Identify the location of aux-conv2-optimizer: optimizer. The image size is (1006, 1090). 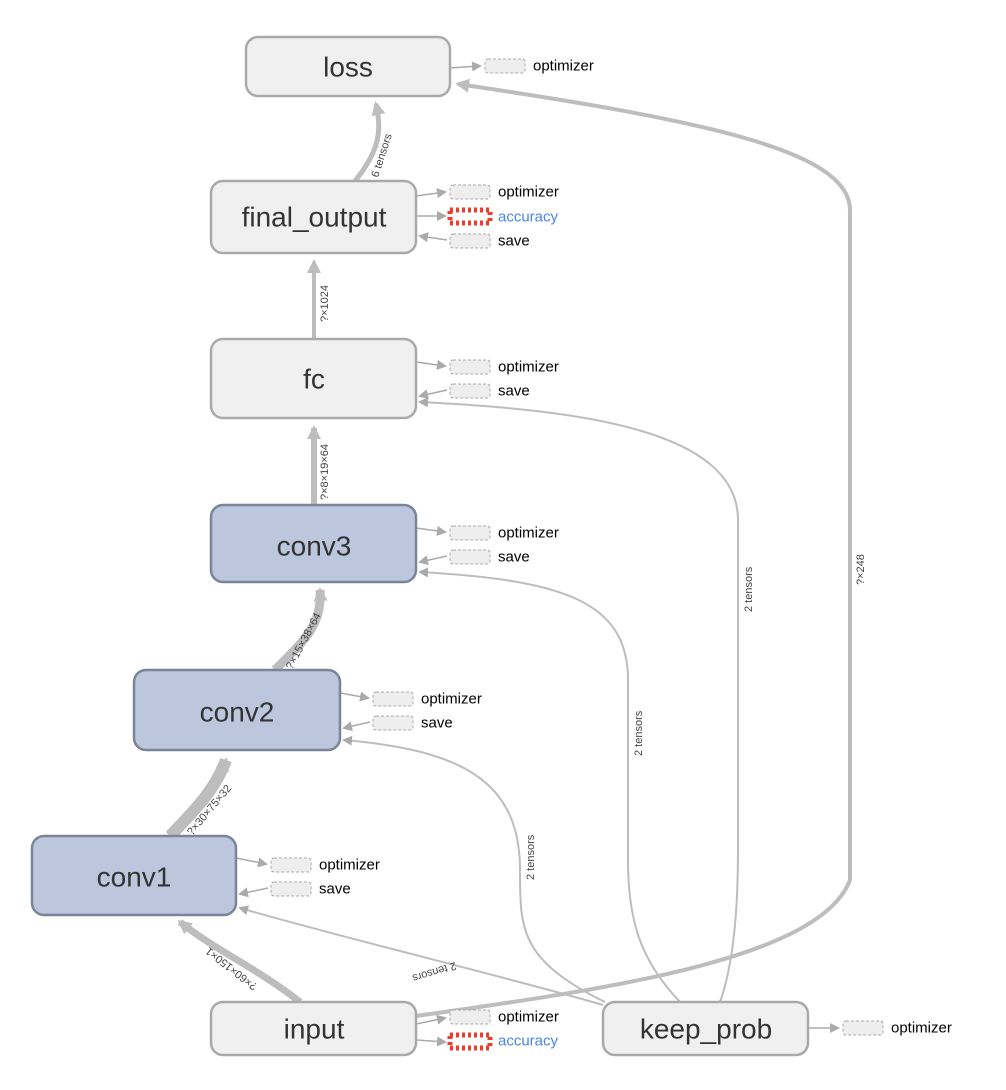
(427, 699).